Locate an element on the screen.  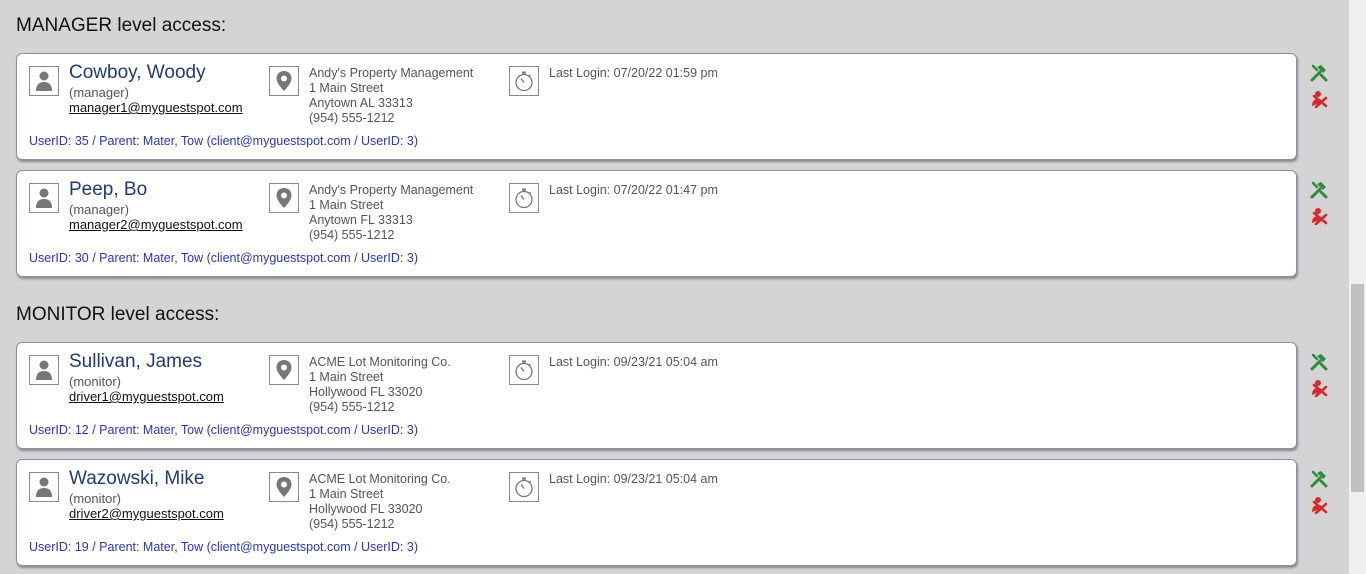
user-email-link: manager1@myguestspot.com is located at coordinates (156, 107).